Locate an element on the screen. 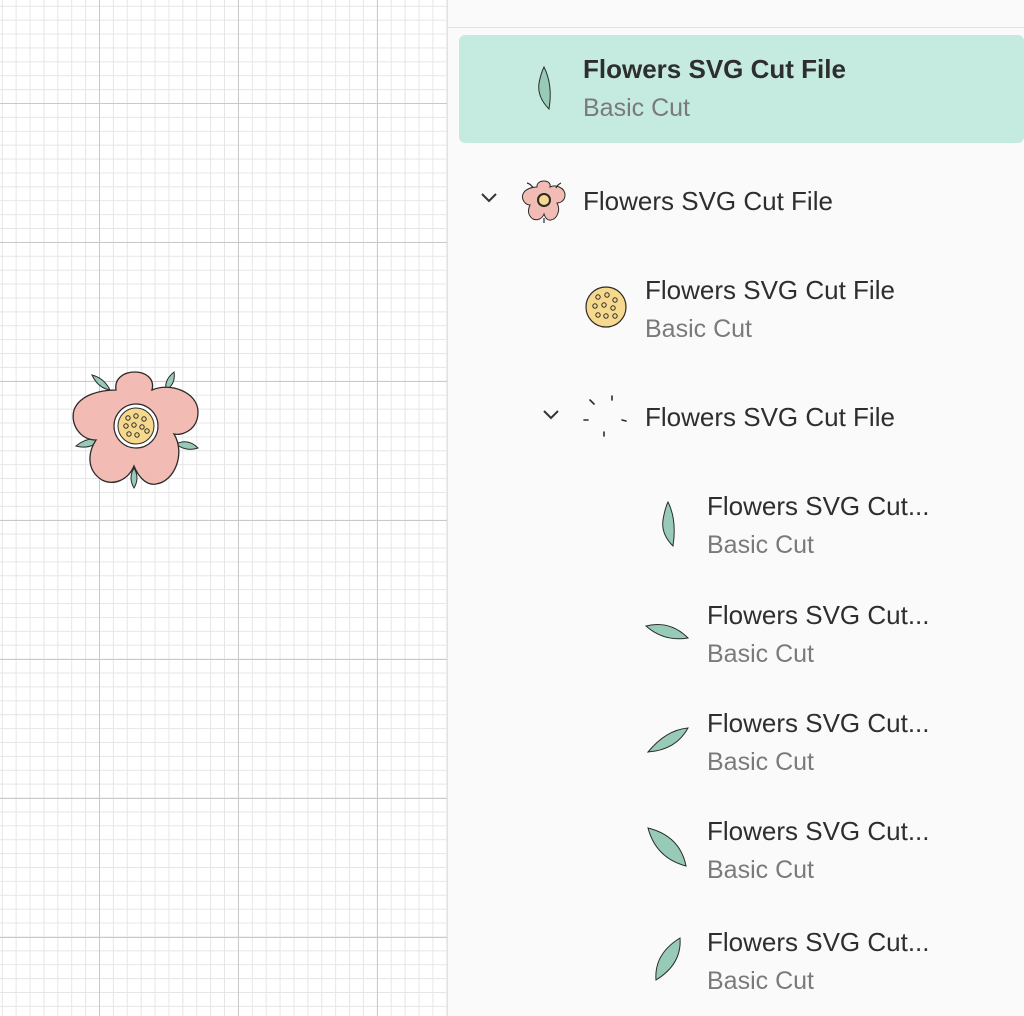 Image resolution: width=1024 pixels, height=1016 pixels. panel-top-border is located at coordinates (736, 27).